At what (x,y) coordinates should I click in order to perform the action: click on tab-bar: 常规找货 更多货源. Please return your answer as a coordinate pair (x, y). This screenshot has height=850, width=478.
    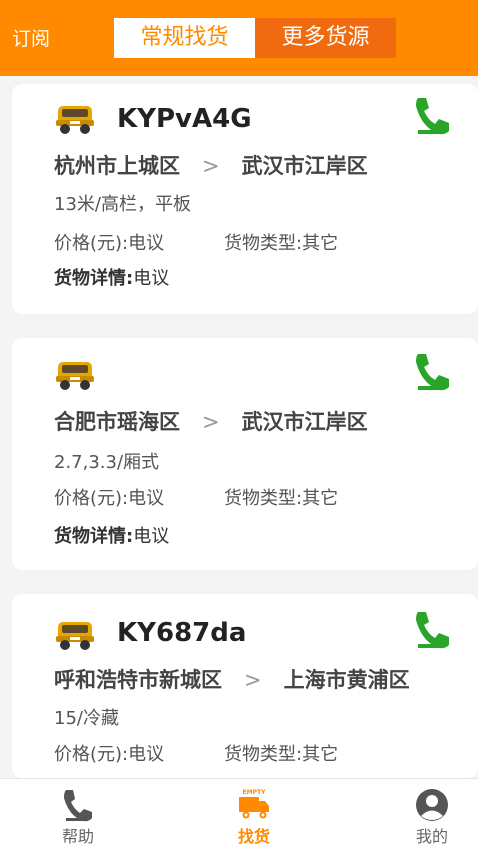
    Looking at the image, I should click on (255, 38).